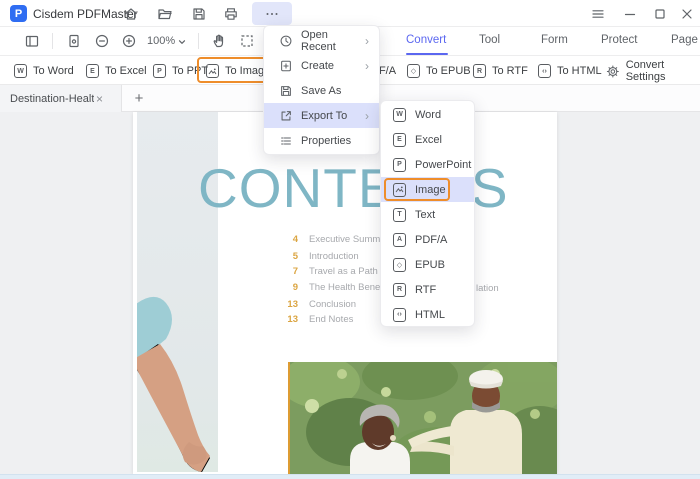 The width and height of the screenshot is (700, 479). I want to click on menu-item-save-as: Save As, so click(321, 90).